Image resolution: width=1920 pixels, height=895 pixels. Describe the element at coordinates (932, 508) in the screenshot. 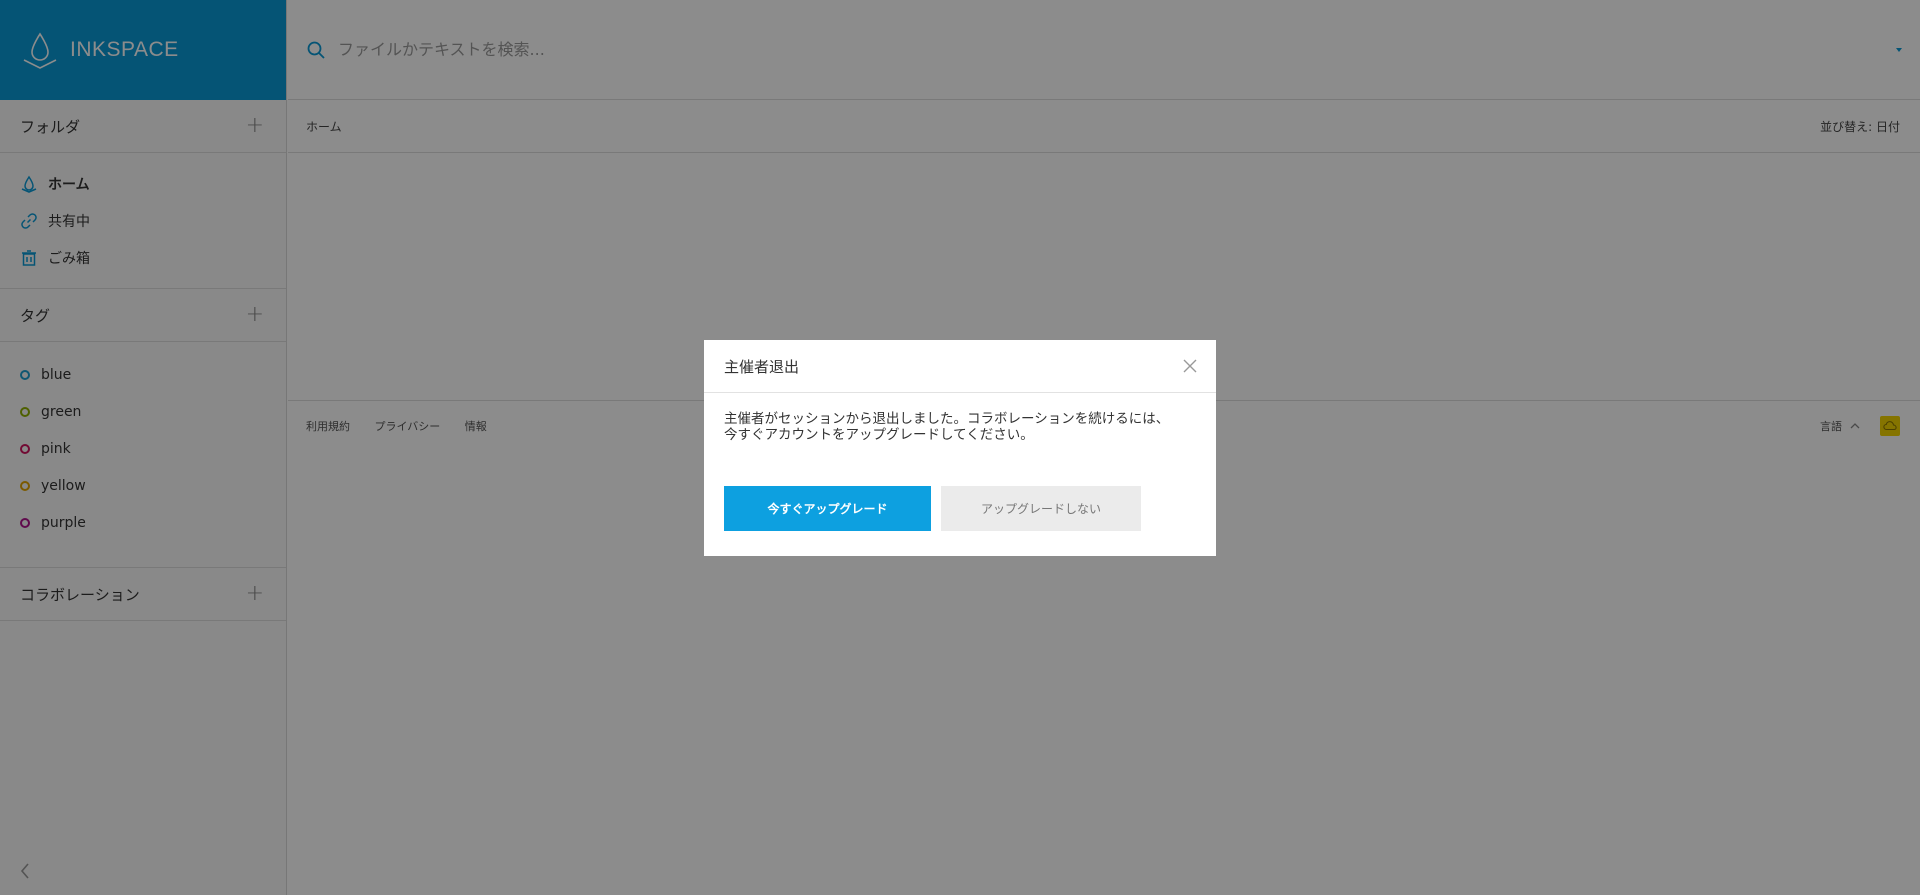

I see `dialog-actions: 今すぐアップグレード アップグレードしない` at that location.